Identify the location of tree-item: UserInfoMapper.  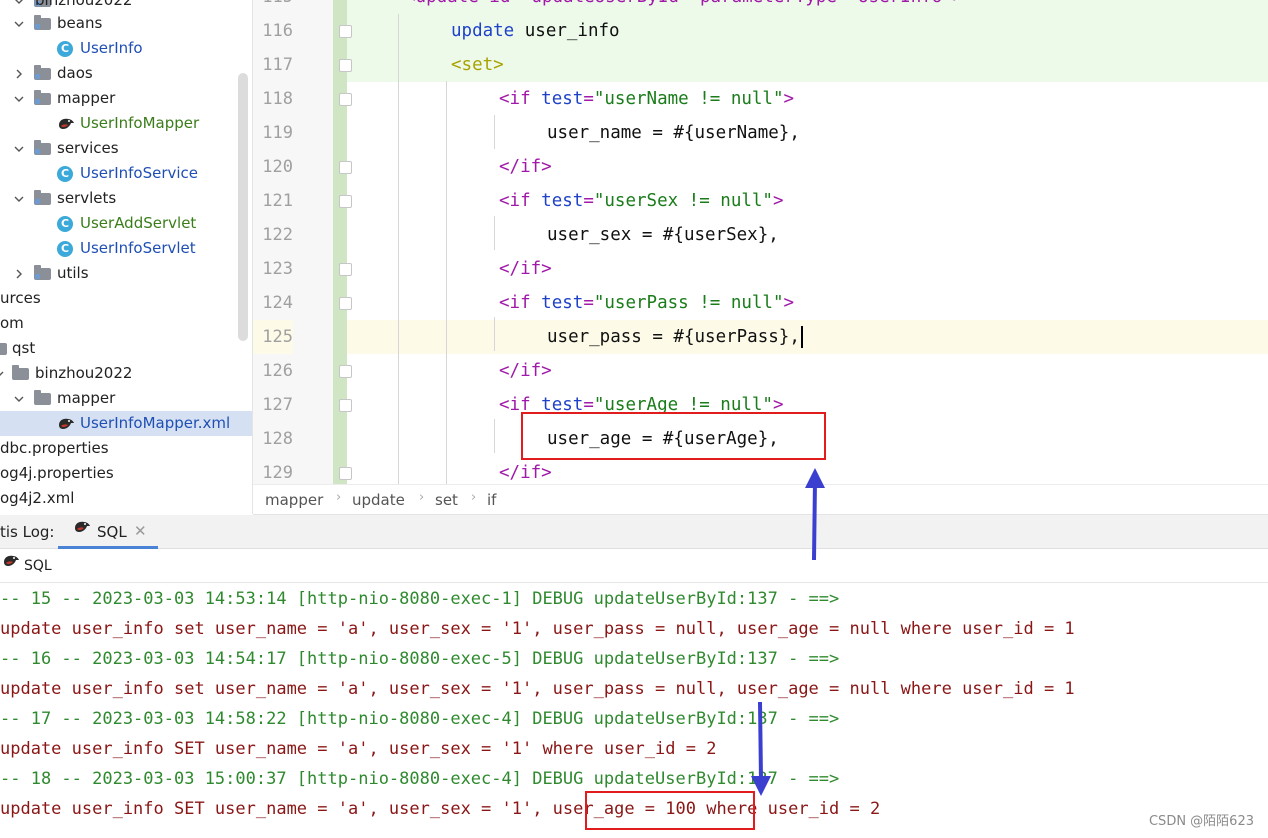
(126, 123).